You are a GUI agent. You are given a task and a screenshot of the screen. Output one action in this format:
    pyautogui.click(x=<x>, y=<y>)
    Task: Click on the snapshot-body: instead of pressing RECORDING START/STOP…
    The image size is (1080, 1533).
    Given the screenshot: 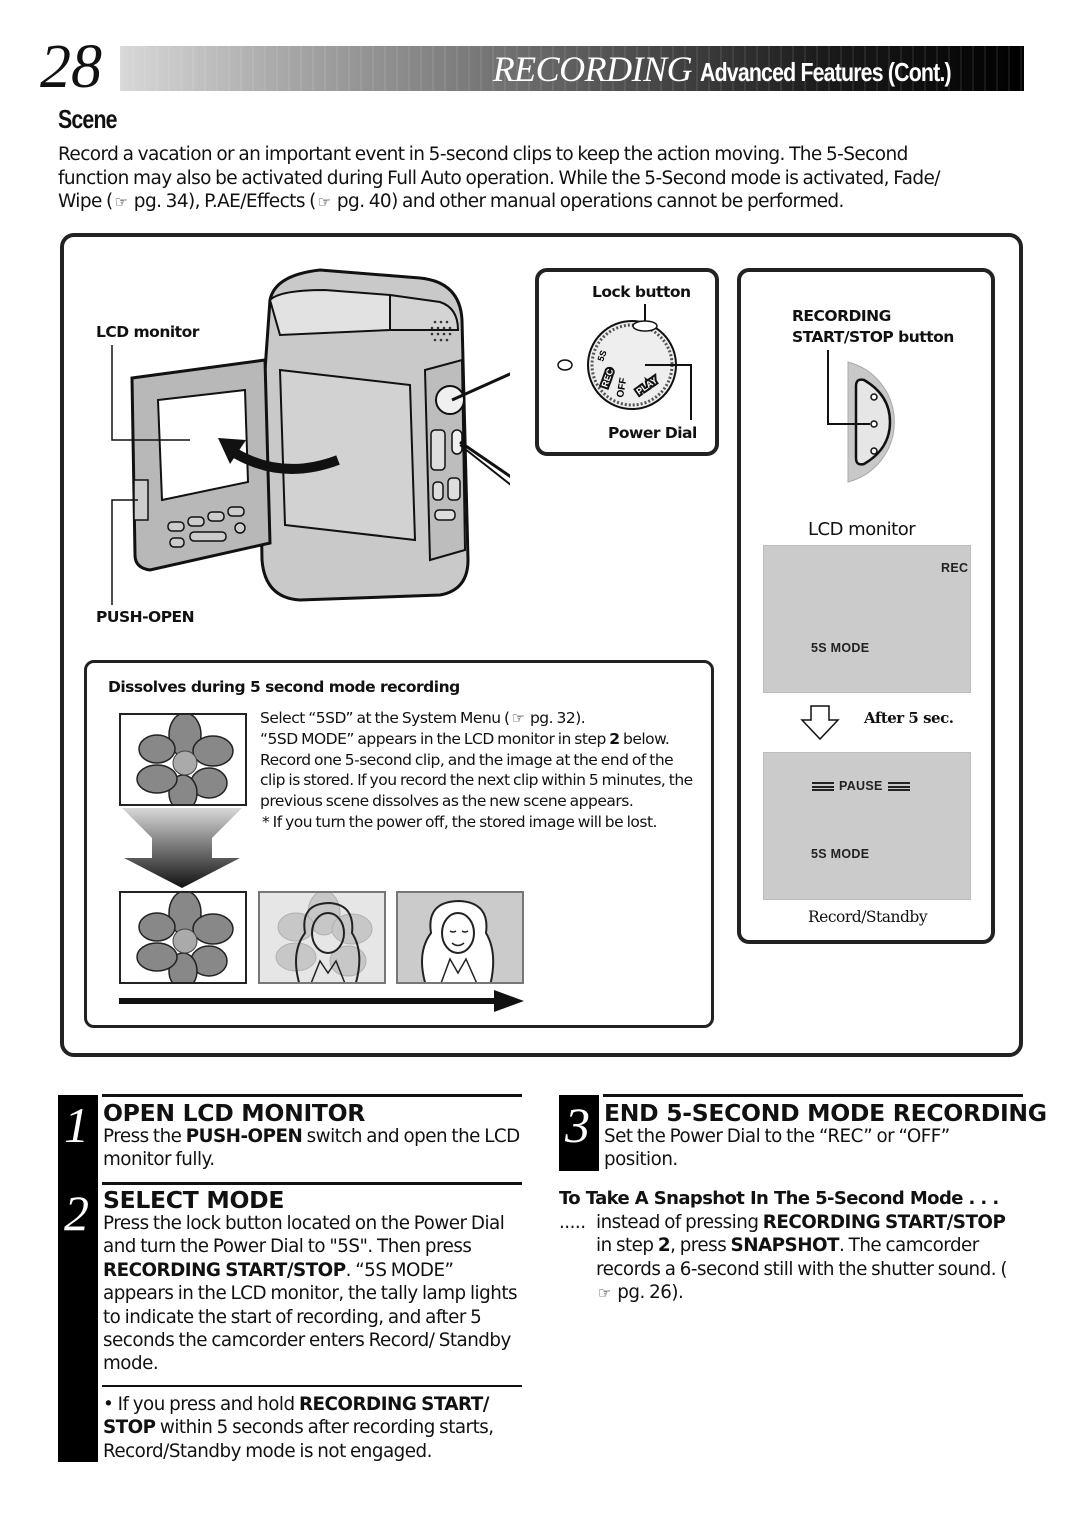 What is the action you would take?
    pyautogui.click(x=808, y=1258)
    